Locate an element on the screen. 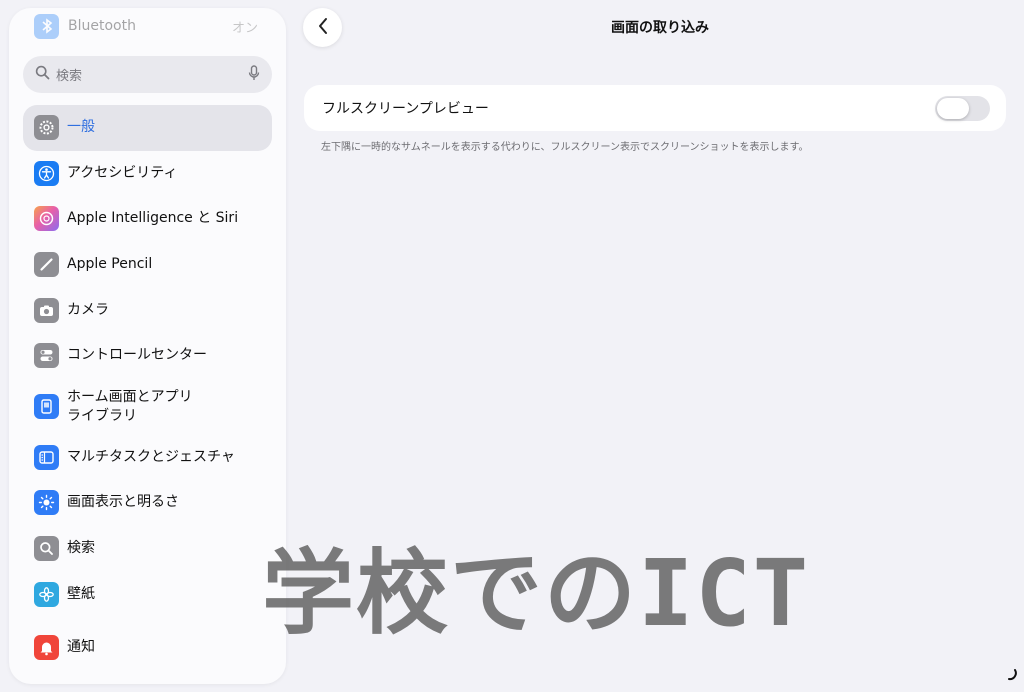  sidebar-item-label: Apple Pencil is located at coordinates (110, 264).